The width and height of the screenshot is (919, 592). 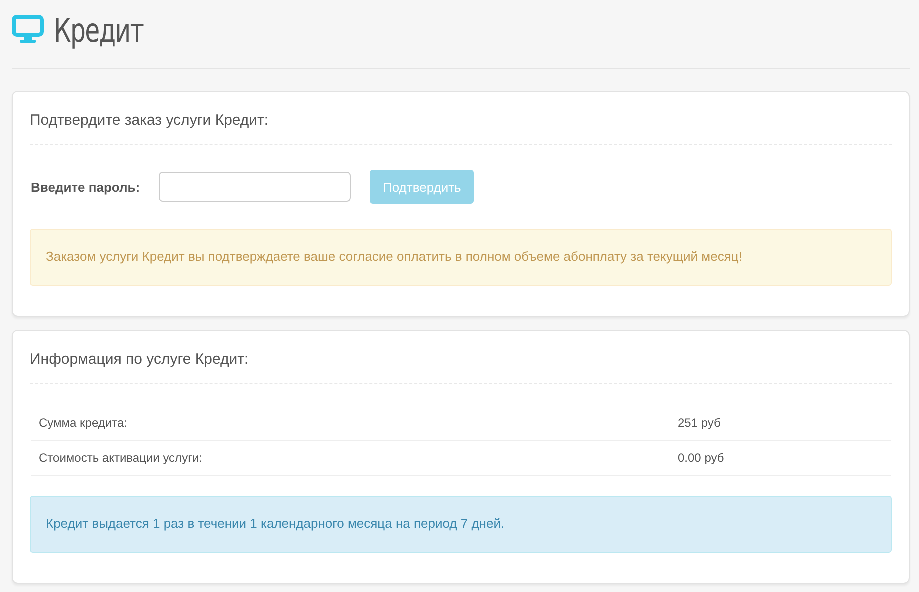 I want to click on page-title: Кредит, so click(x=99, y=30).